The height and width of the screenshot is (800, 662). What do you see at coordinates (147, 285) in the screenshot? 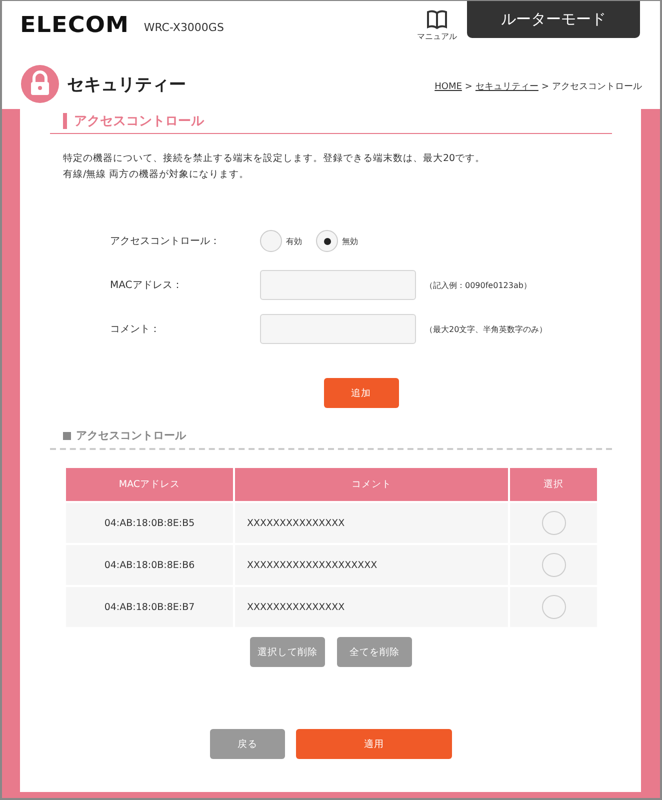
I see `field-label: MACアドレス：` at bounding box center [147, 285].